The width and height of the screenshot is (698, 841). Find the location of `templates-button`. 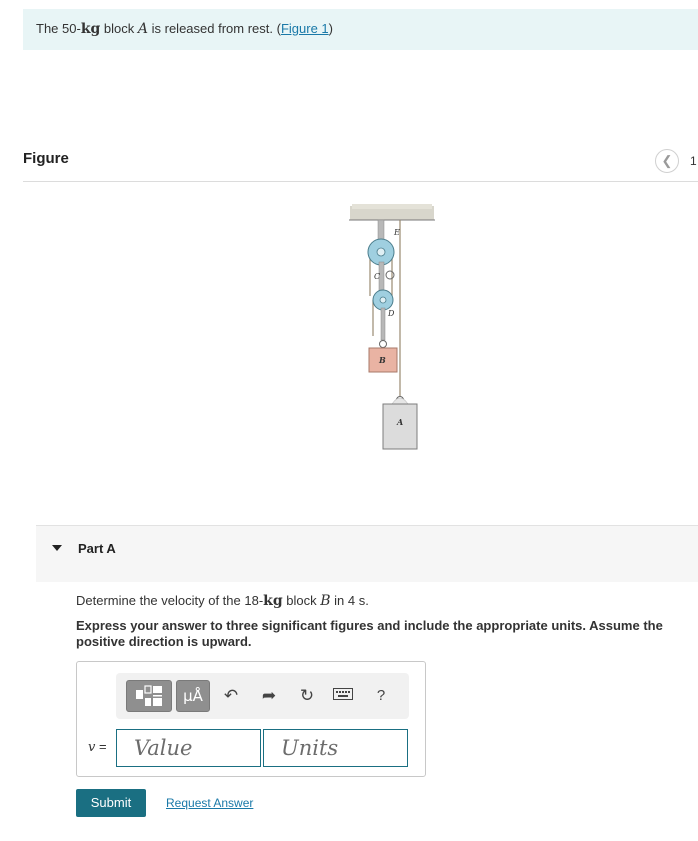

templates-button is located at coordinates (149, 696).